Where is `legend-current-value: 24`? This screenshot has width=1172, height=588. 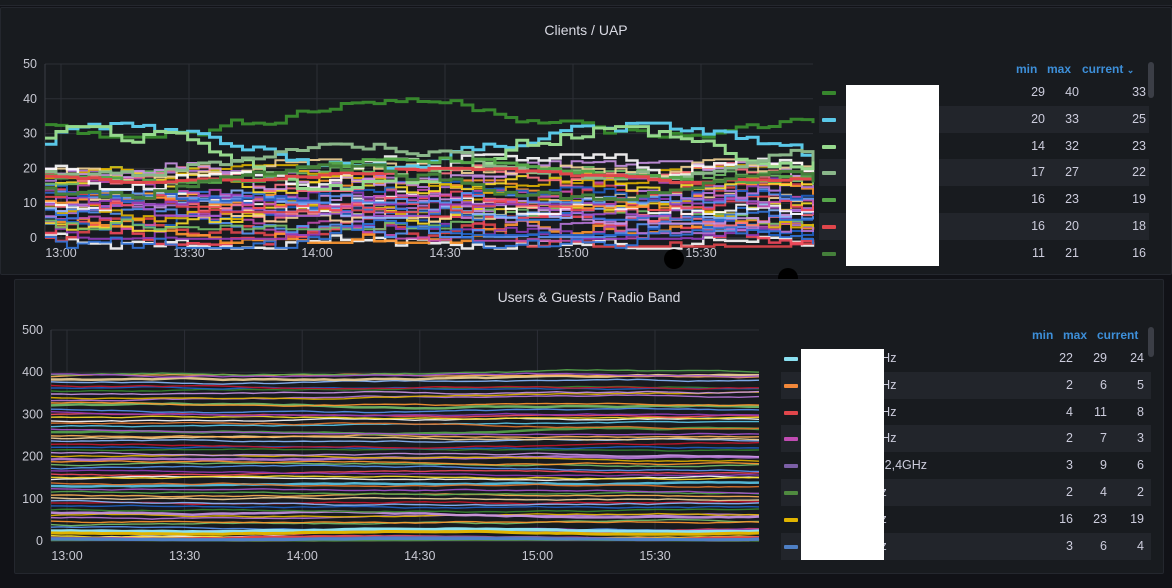 legend-current-value: 24 is located at coordinates (1137, 358).